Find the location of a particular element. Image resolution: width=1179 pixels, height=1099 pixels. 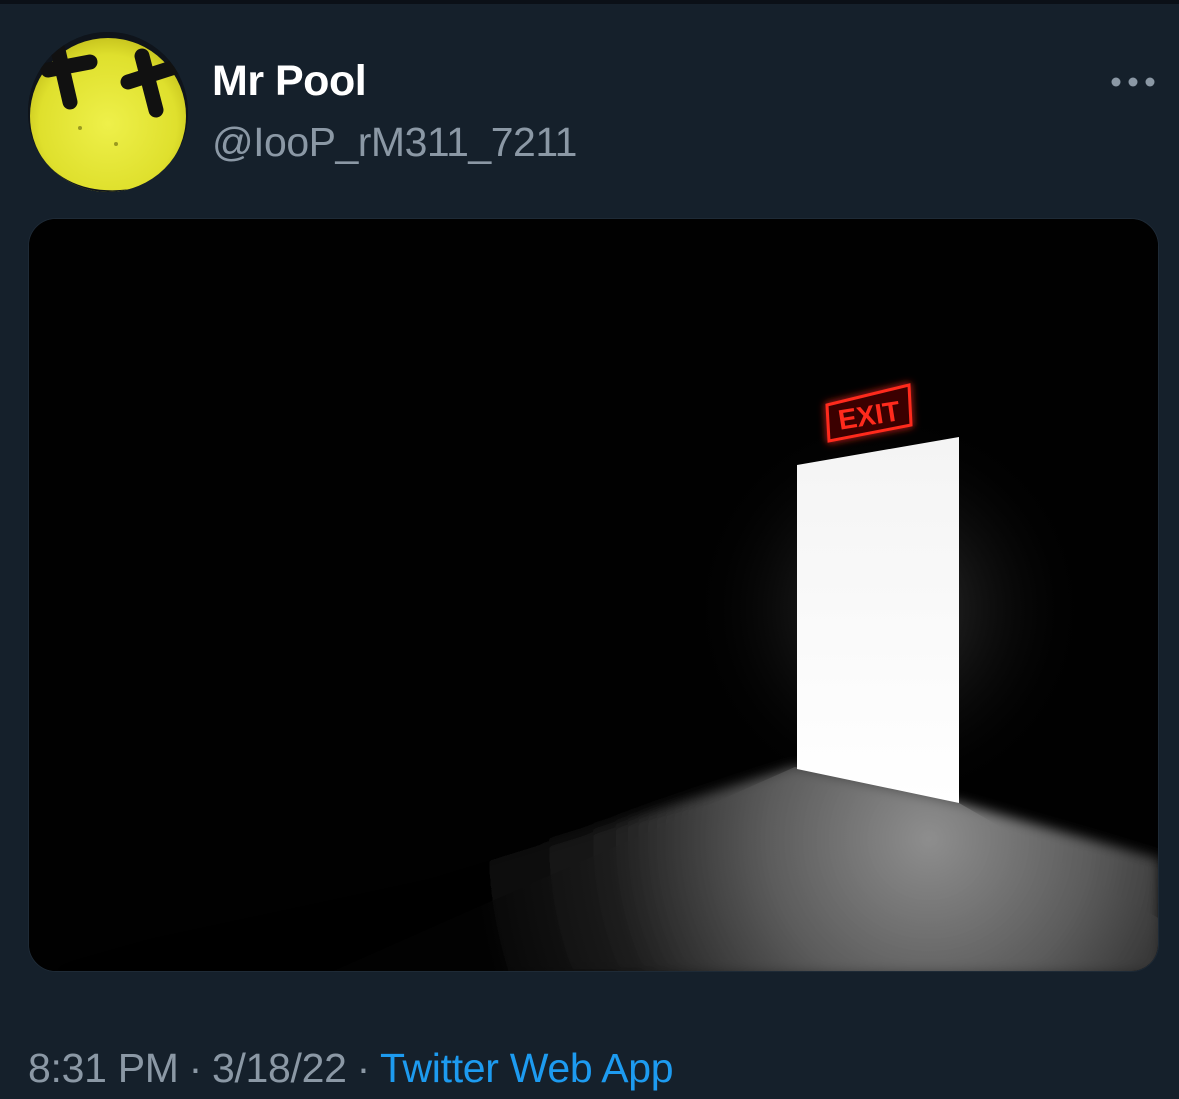

tweet-date: 3/18/22 is located at coordinates (279, 1068).